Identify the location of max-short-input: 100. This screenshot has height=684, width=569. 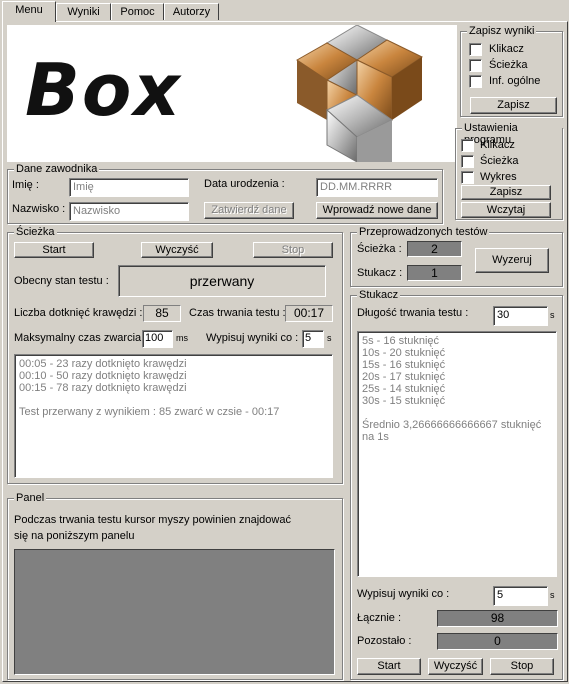
(157, 339).